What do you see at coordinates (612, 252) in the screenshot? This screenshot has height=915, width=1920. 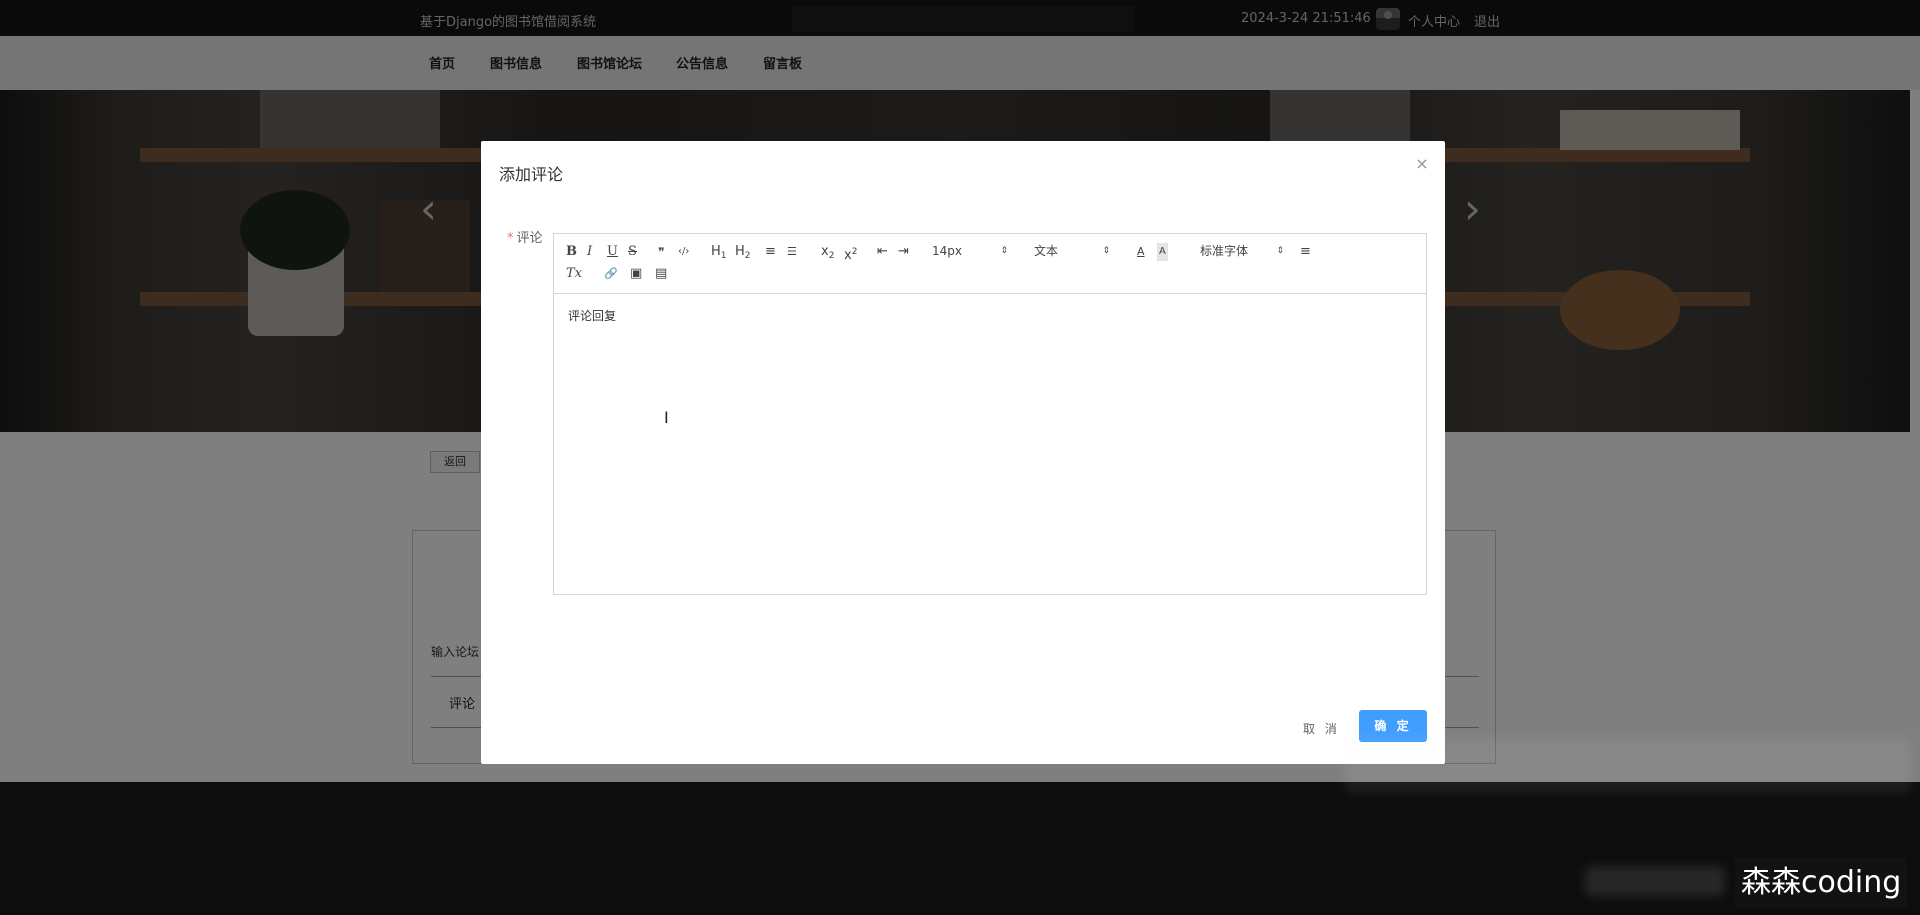 I see `underline-button: U` at bounding box center [612, 252].